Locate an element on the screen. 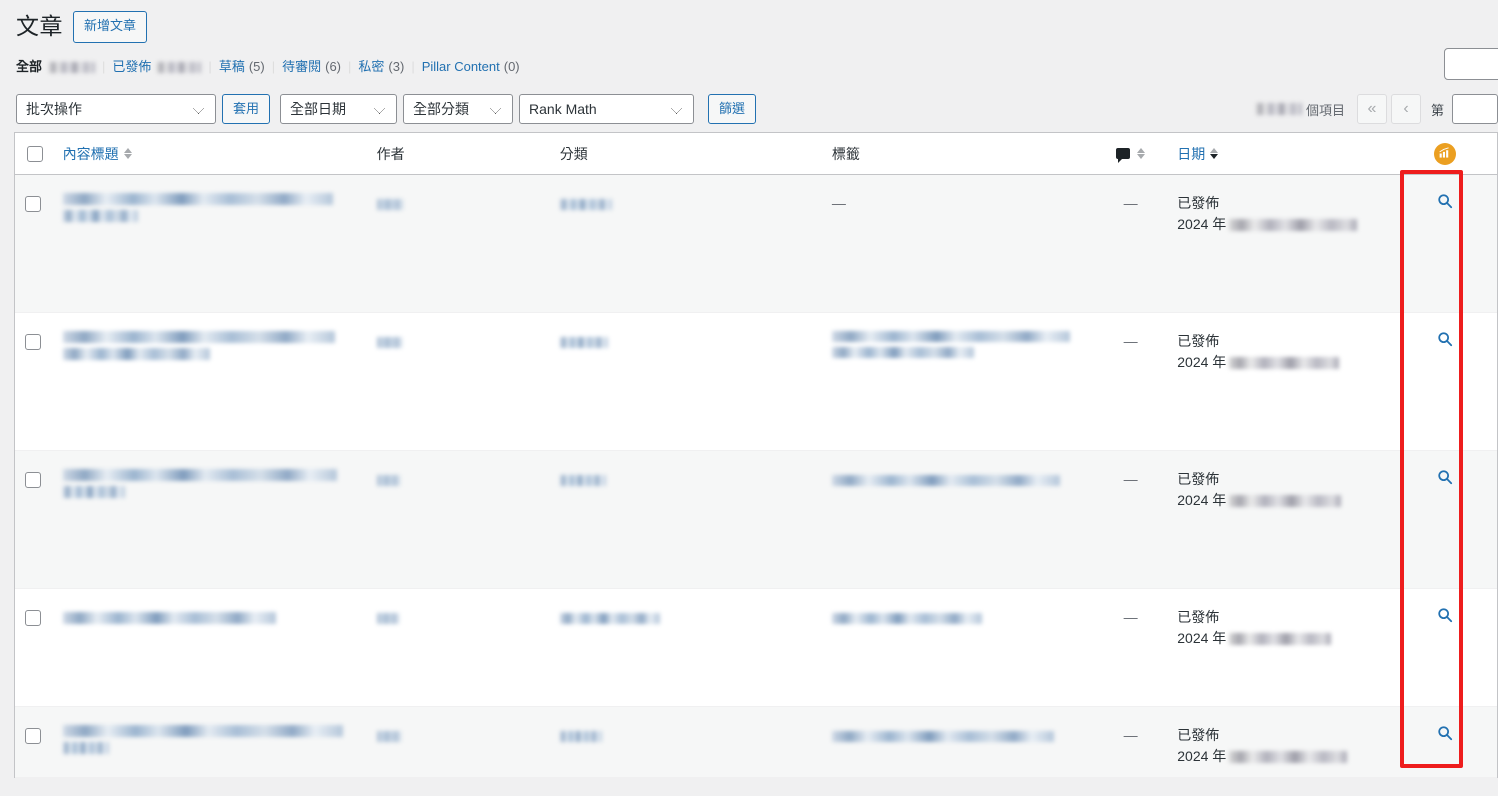  page-heading-row: 文章 新增文章 is located at coordinates (749, 22).